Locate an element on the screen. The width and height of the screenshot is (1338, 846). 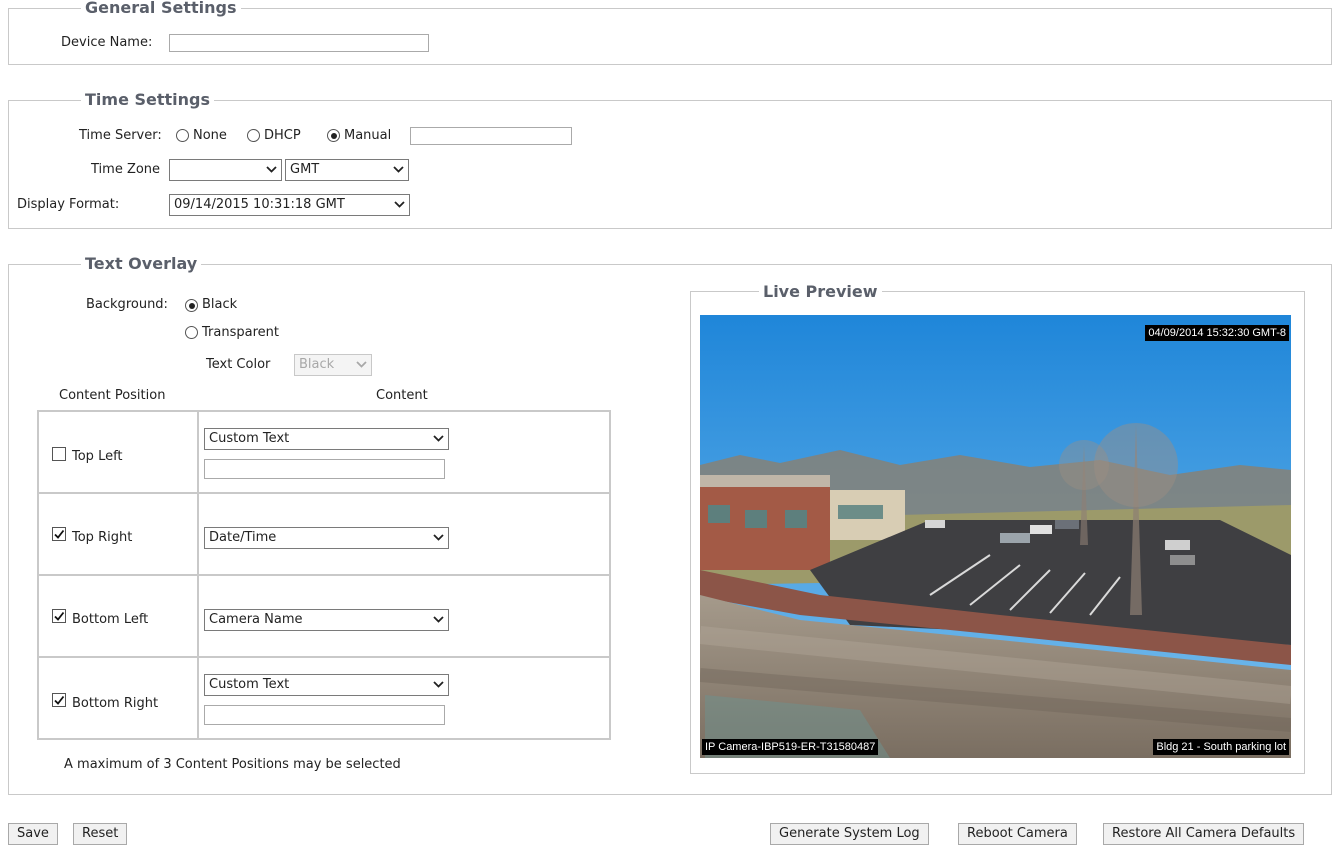
top-right-label: Top Right is located at coordinates (102, 537).